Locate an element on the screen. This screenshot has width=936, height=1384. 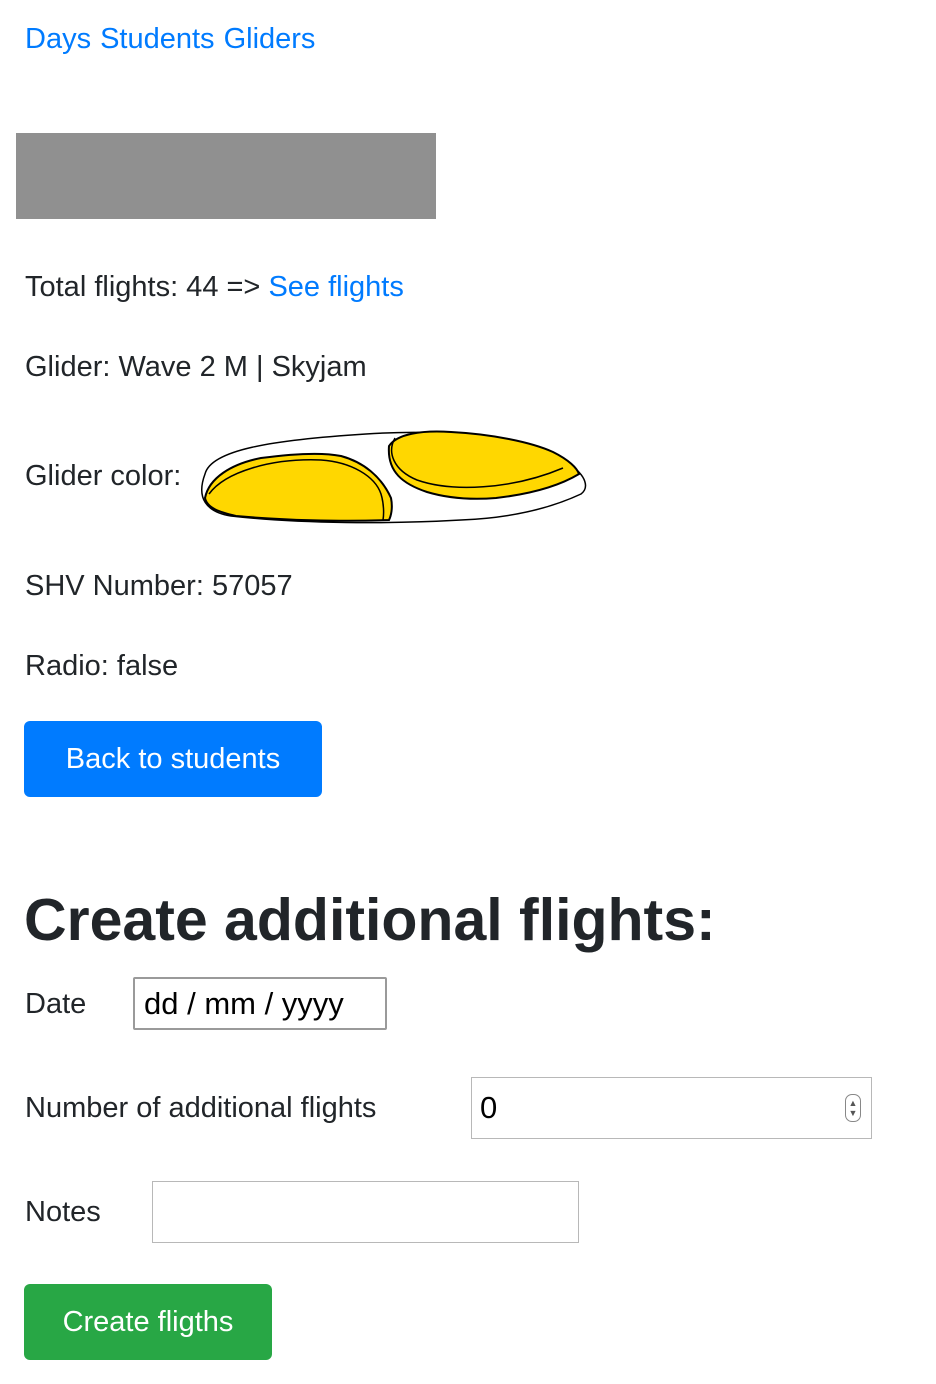
back-to-students-button: Back to students is located at coordinates (173, 759).